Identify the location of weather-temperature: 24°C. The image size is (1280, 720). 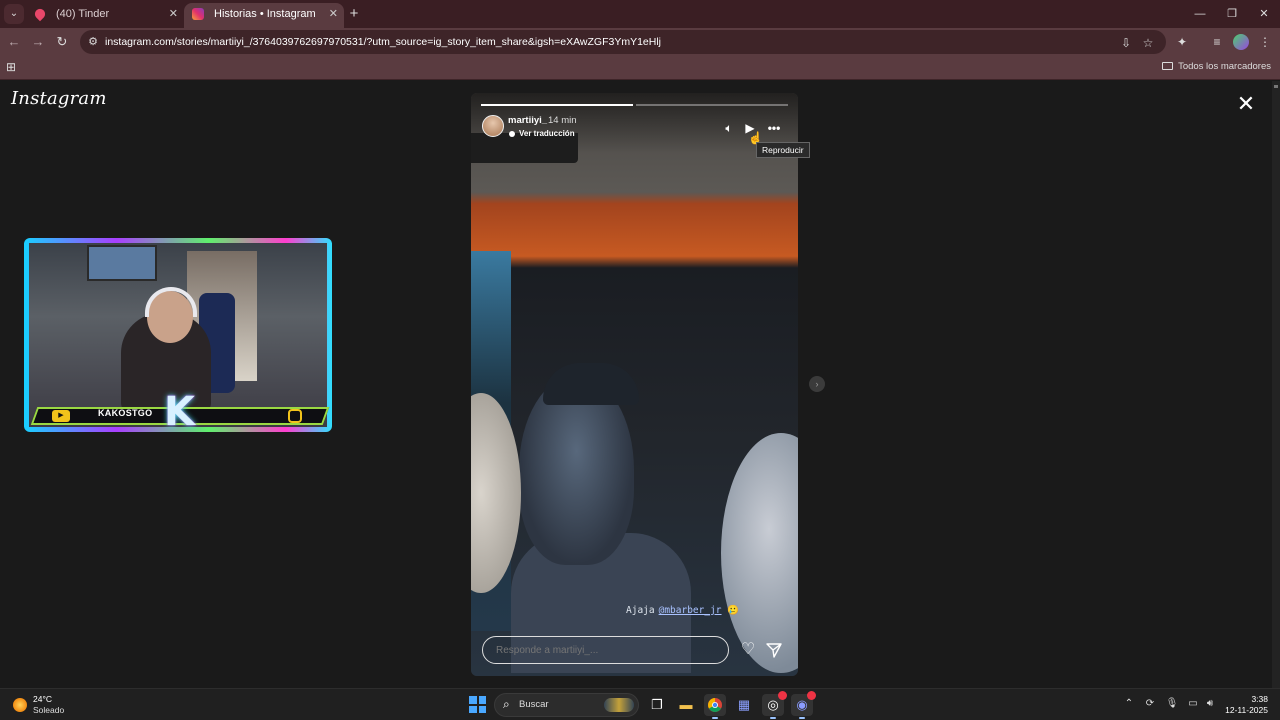
(42, 699).